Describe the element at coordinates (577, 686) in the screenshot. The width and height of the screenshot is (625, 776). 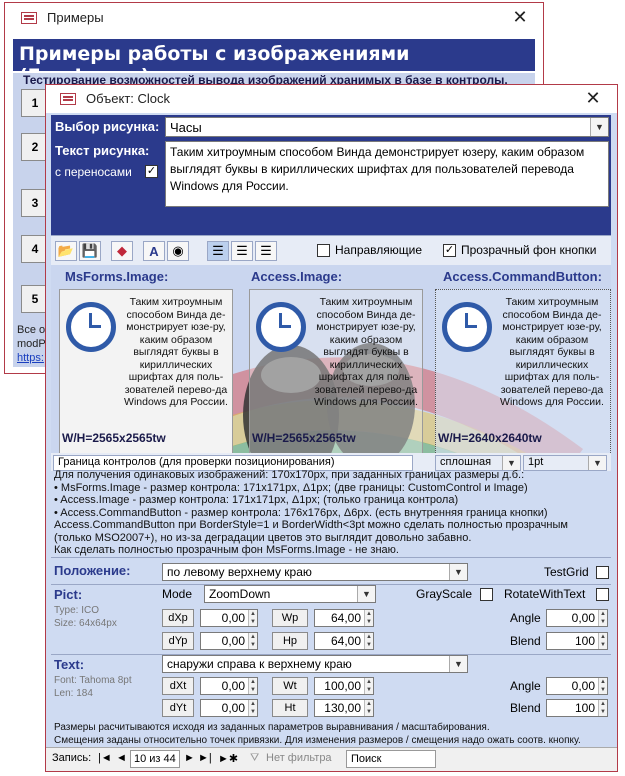
I see `text-angle-field: 0,00 ▲ ▼` at that location.